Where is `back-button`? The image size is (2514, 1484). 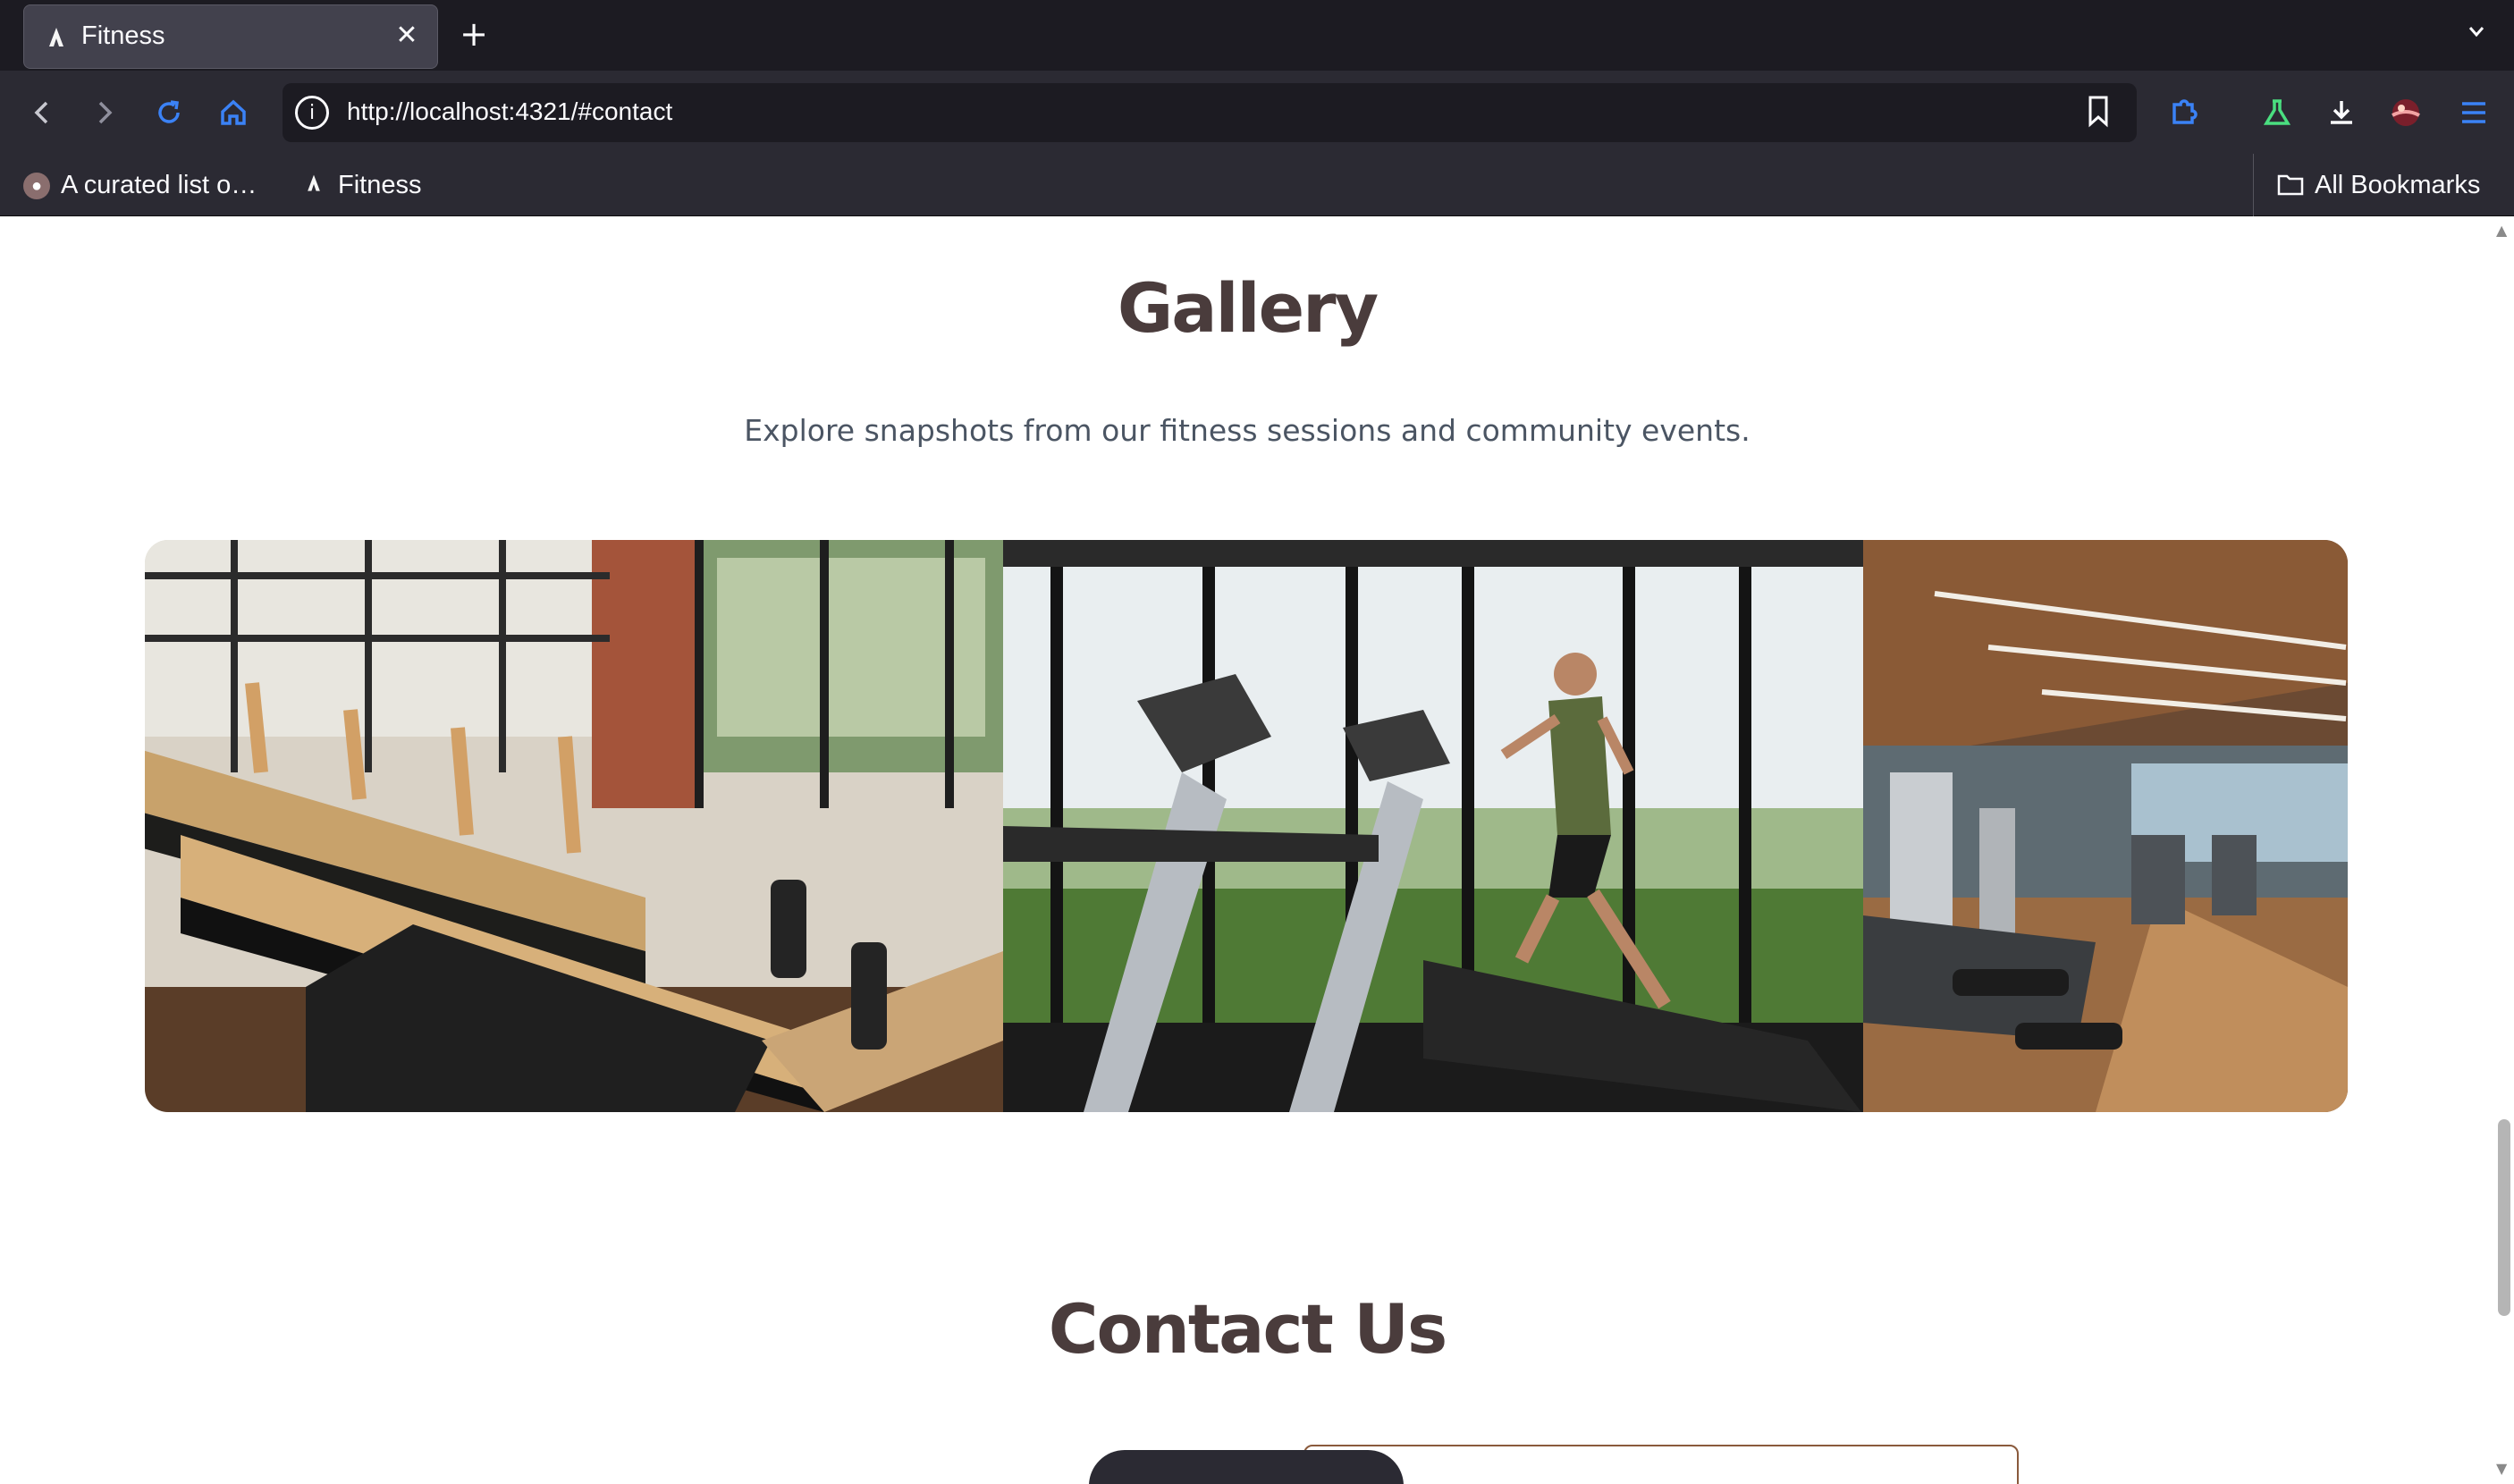 back-button is located at coordinates (42, 112).